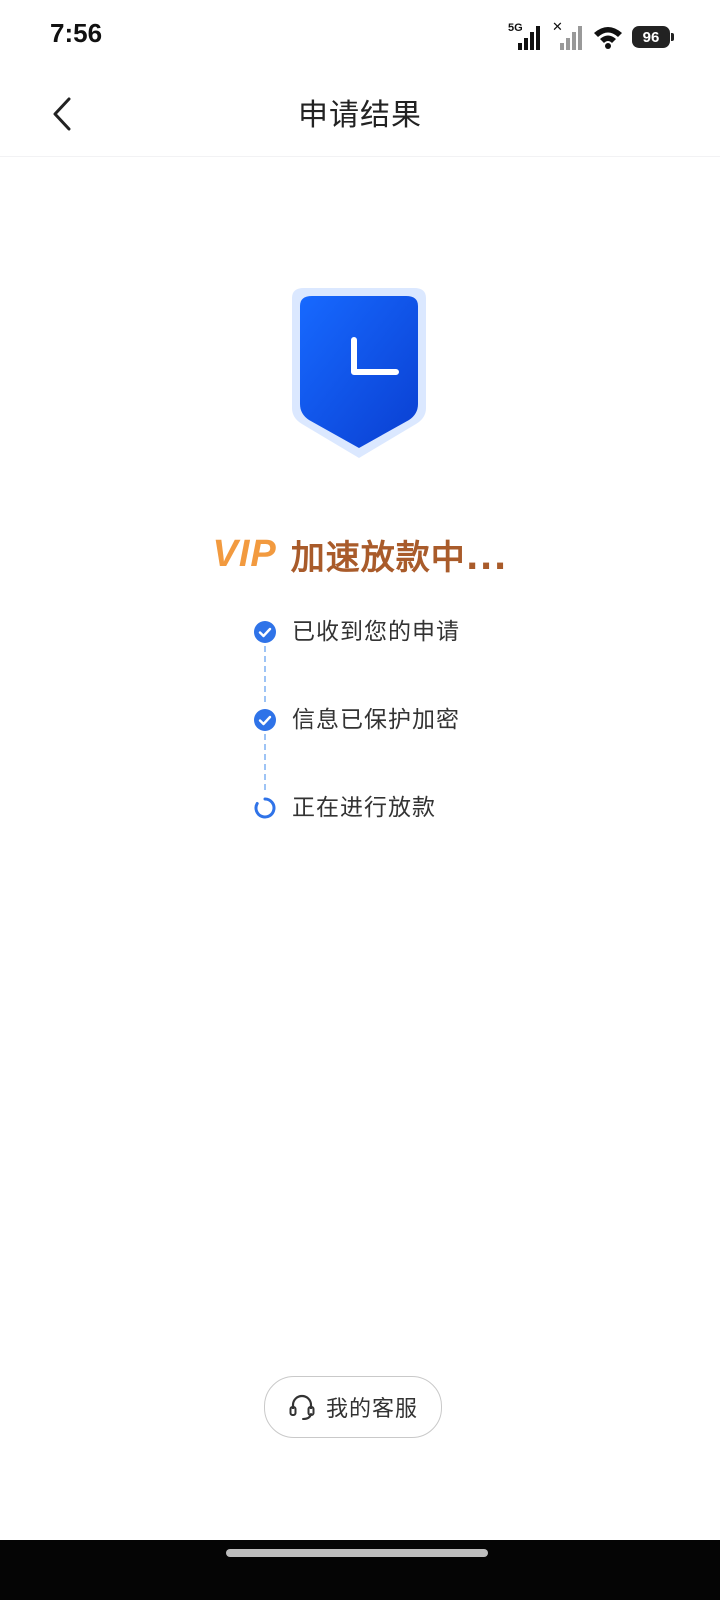 The image size is (720, 1600). Describe the element at coordinates (244, 554) in the screenshot. I see `vip-badge: VIP` at that location.